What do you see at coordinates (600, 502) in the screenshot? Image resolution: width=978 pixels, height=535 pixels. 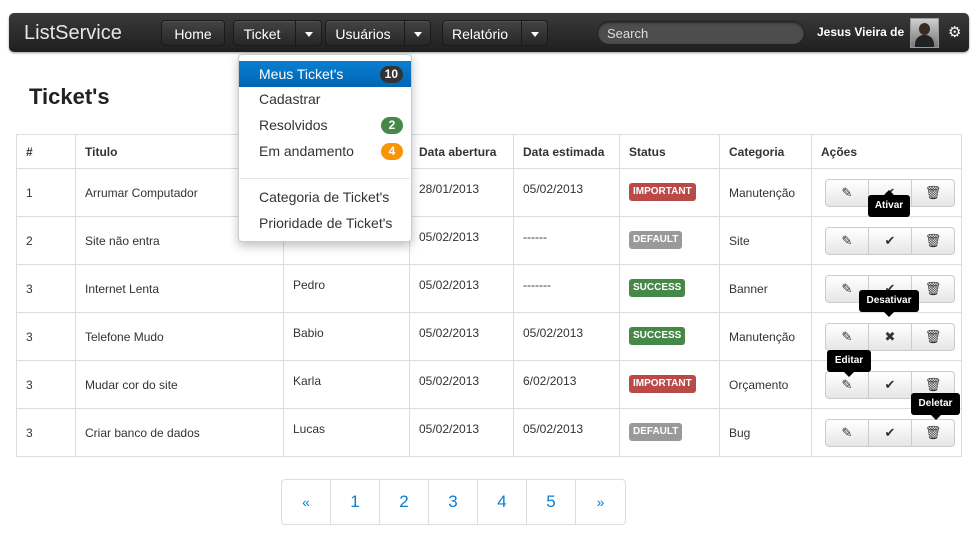 I see `pagination-next: »` at bounding box center [600, 502].